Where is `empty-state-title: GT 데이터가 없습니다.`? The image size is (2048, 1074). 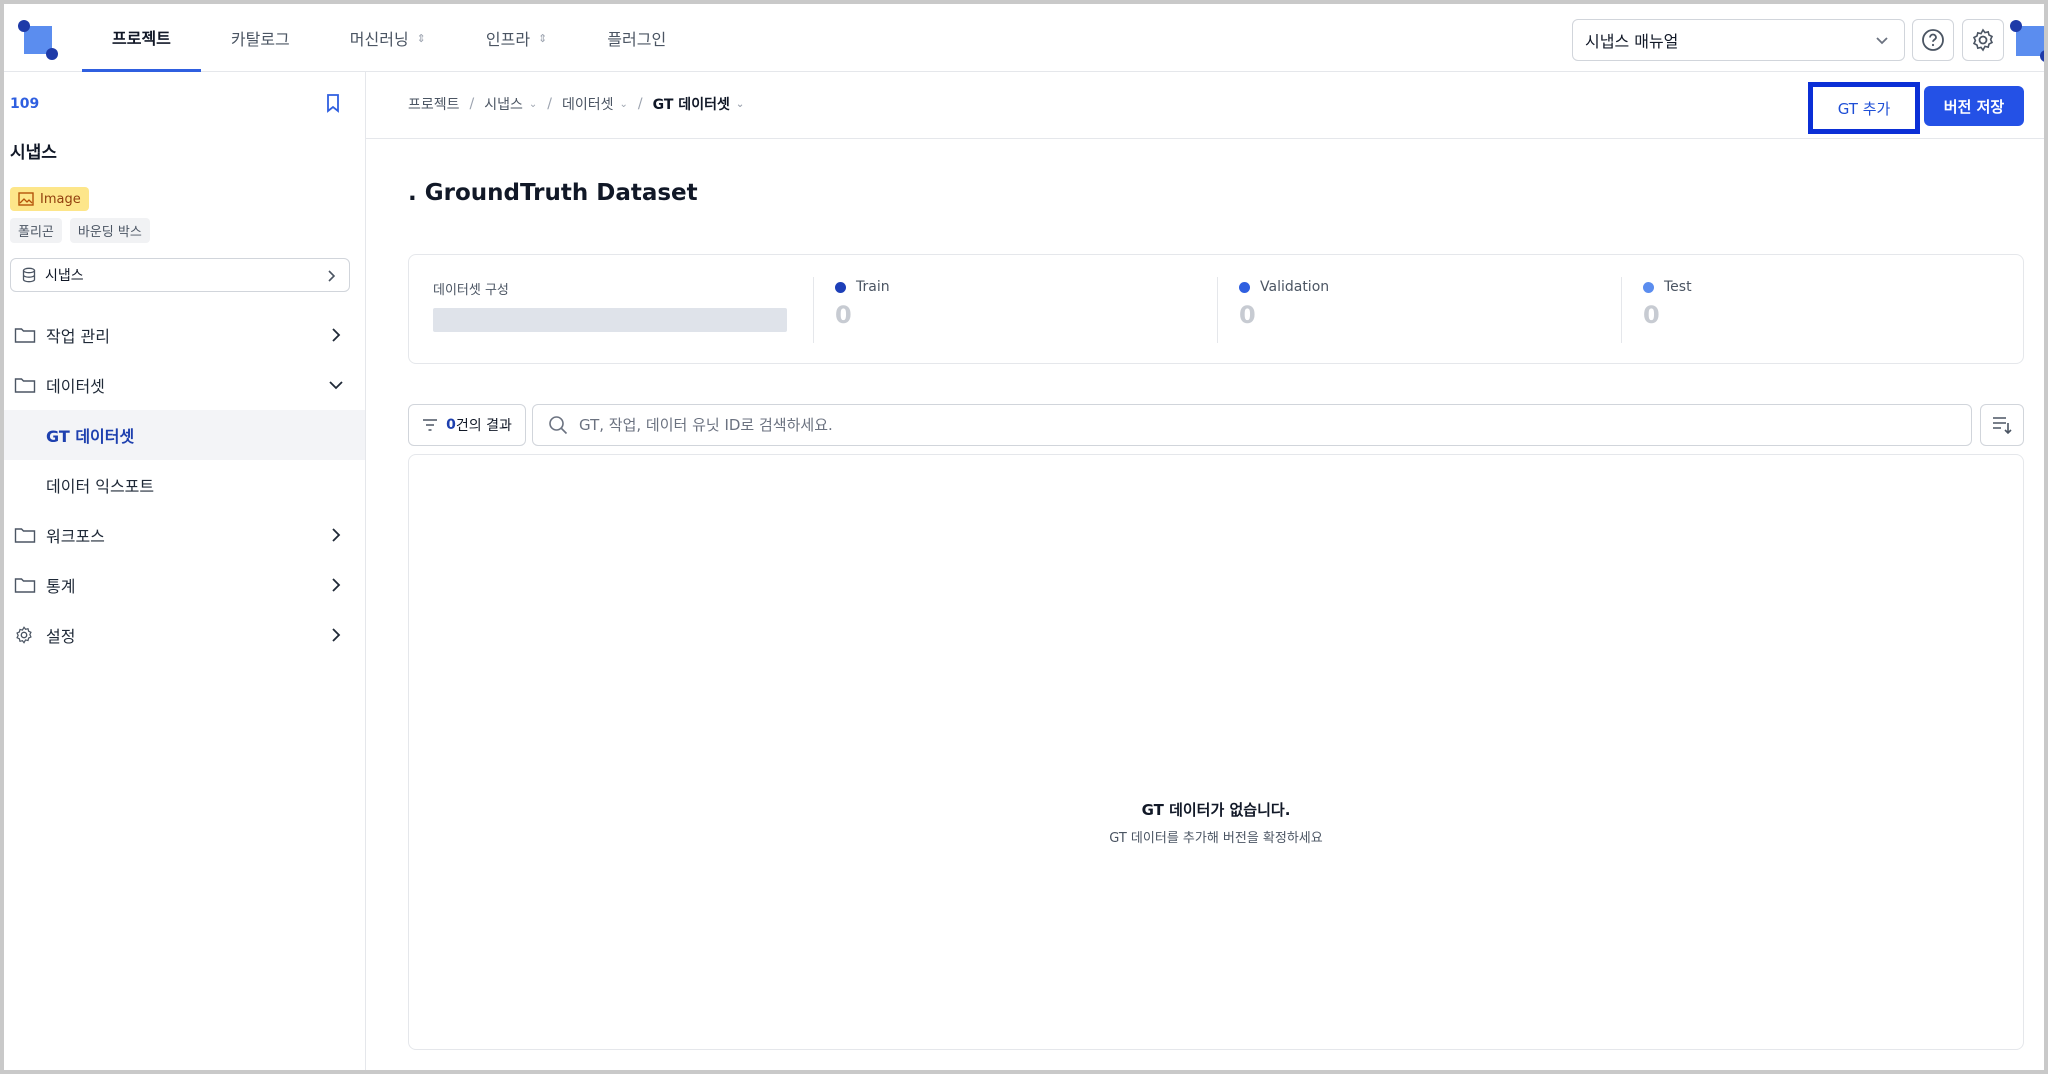 empty-state-title: GT 데이터가 없습니다. is located at coordinates (1216, 810).